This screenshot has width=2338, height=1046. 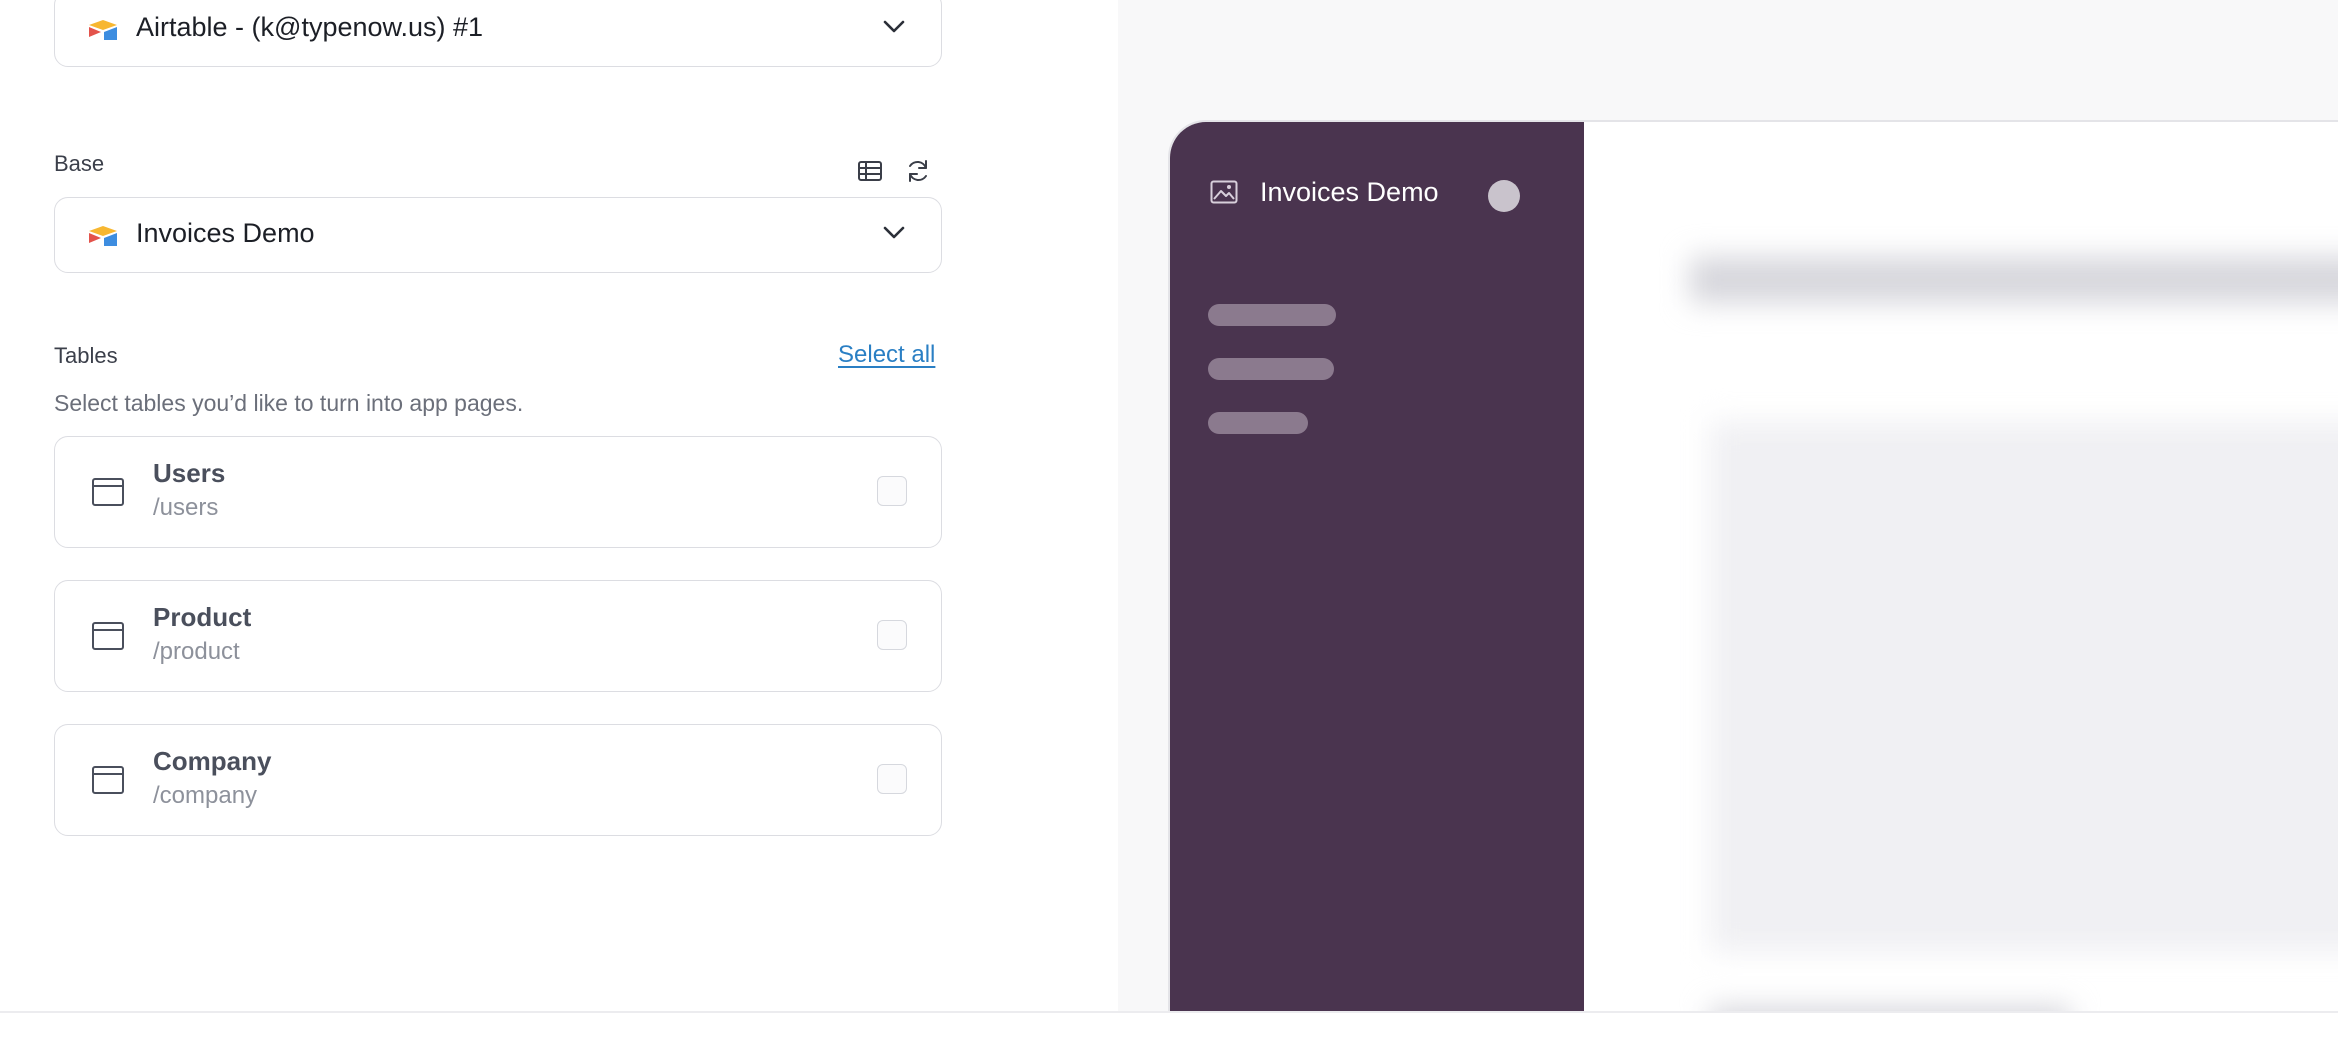 What do you see at coordinates (2024, 687) in the screenshot?
I see `blurred-content` at bounding box center [2024, 687].